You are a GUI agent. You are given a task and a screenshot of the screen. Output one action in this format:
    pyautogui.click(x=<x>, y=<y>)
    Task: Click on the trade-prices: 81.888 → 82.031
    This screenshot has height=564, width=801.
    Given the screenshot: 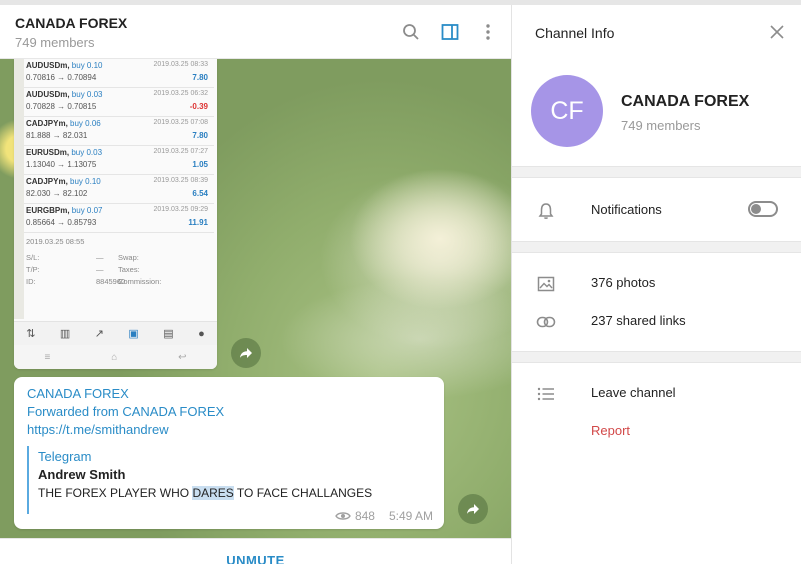 What is the action you would take?
    pyautogui.click(x=57, y=135)
    